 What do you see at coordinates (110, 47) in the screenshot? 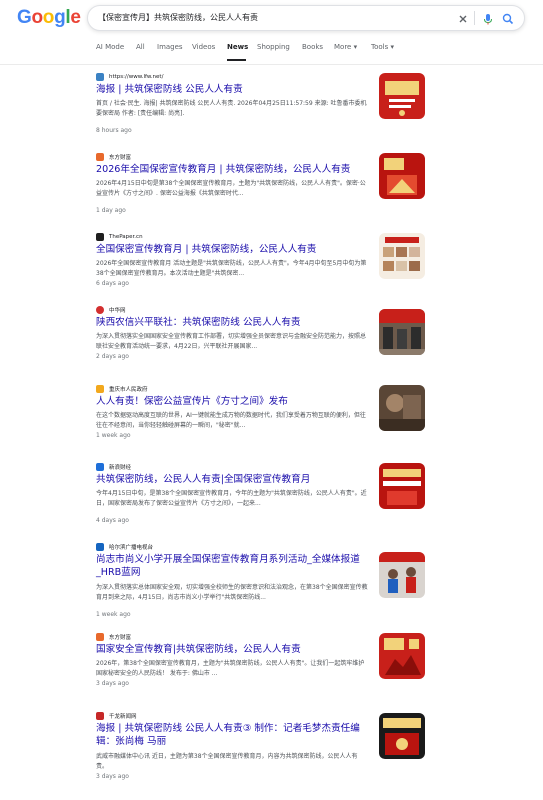
I see `tab-ai-mode: AI Mode` at bounding box center [110, 47].